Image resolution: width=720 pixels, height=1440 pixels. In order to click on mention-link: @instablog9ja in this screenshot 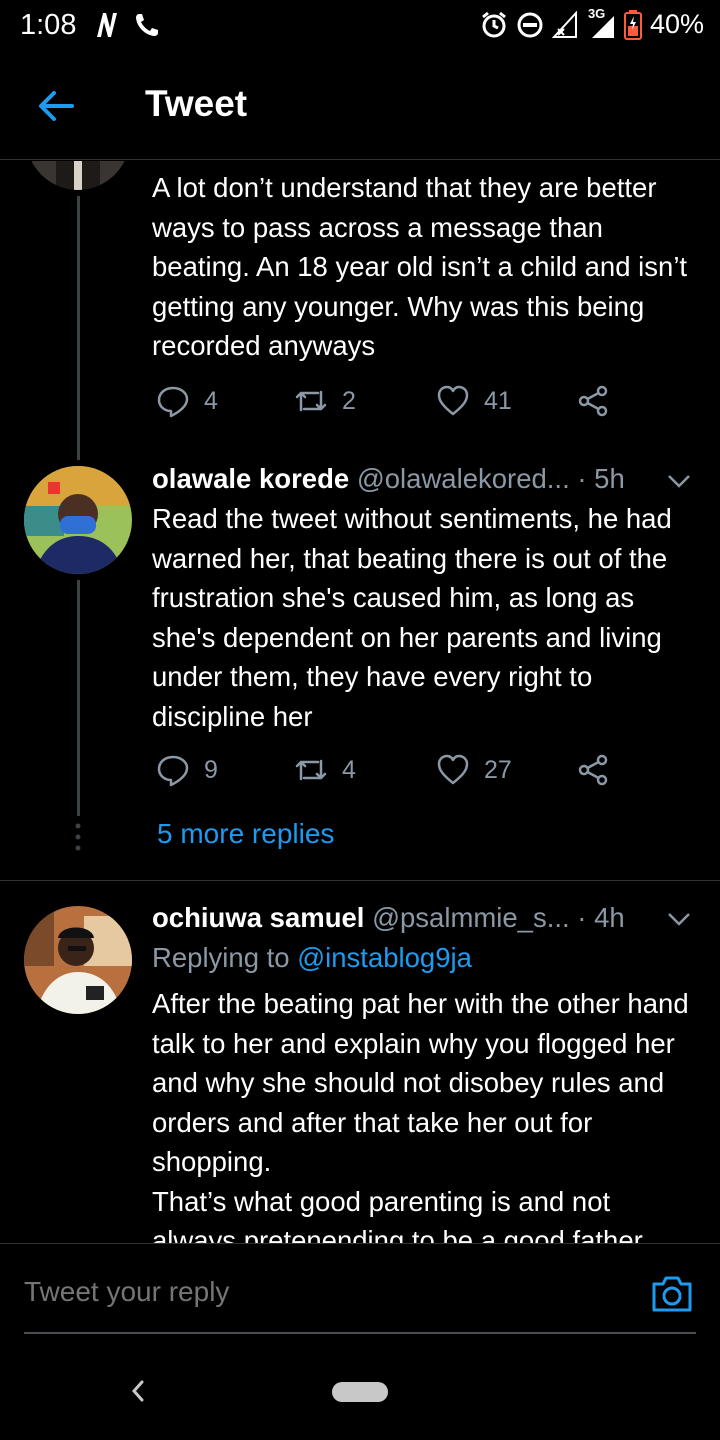, I will do `click(384, 957)`.